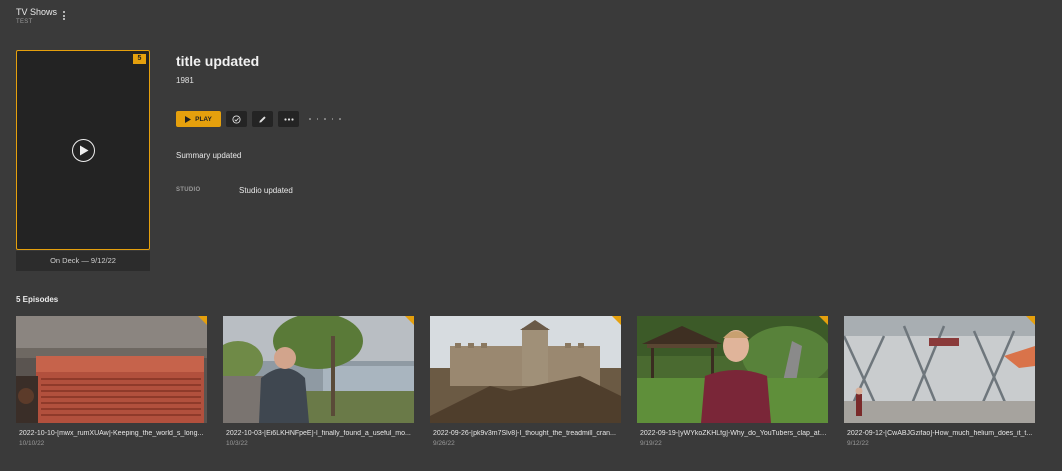 The height and width of the screenshot is (471, 1062). Describe the element at coordinates (651, 443) in the screenshot. I see `episode-date: 9/19/22` at that location.